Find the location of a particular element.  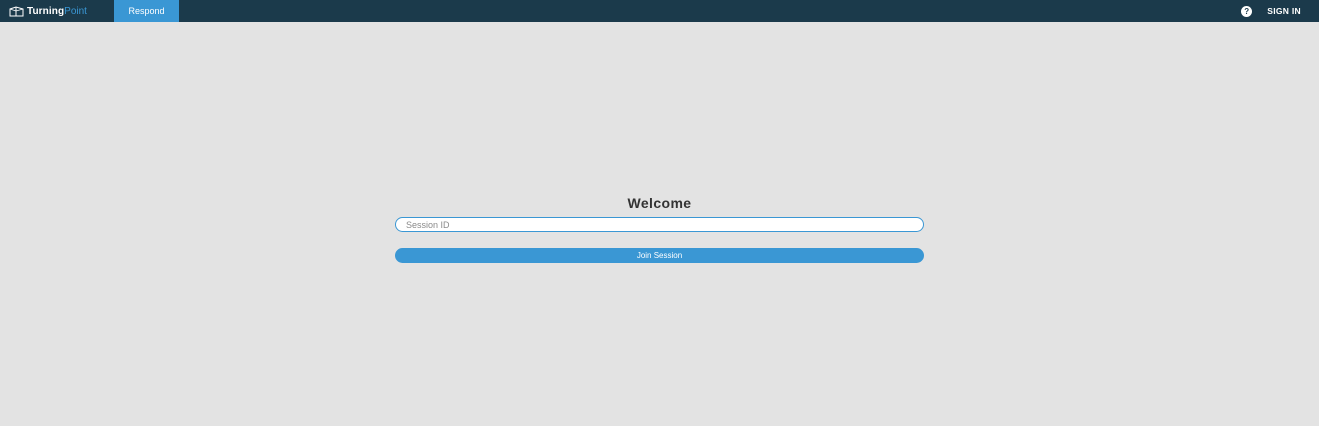

join-session-form: Welcome Join Session is located at coordinates (659, 228).